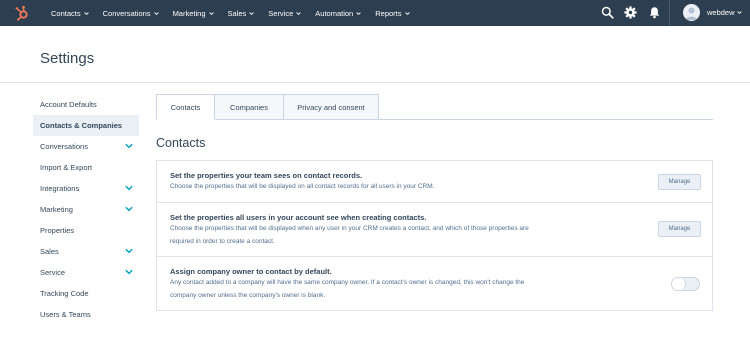 This screenshot has height=337, width=750. Describe the element at coordinates (181, 143) in the screenshot. I see `section-title: Contacts` at that location.